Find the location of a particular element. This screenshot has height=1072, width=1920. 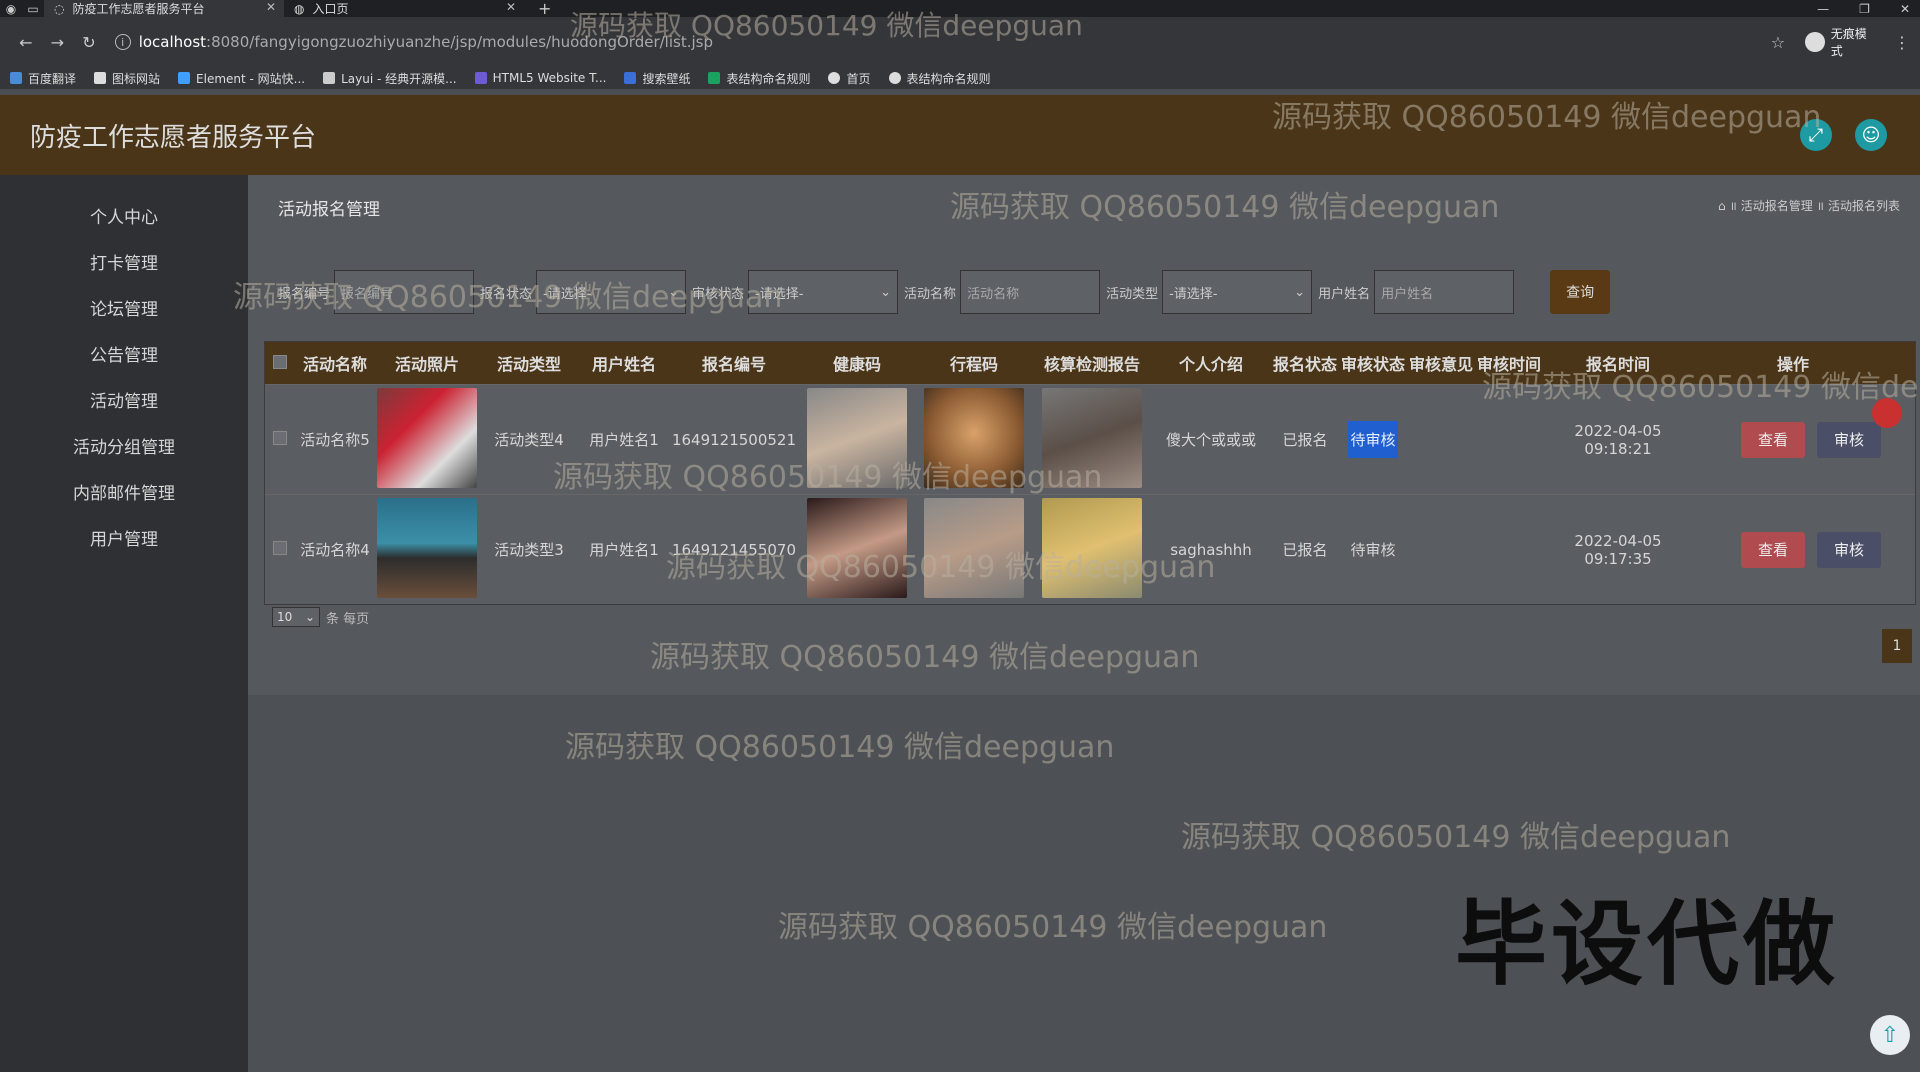

reload-icon: ↻ is located at coordinates (89, 42).